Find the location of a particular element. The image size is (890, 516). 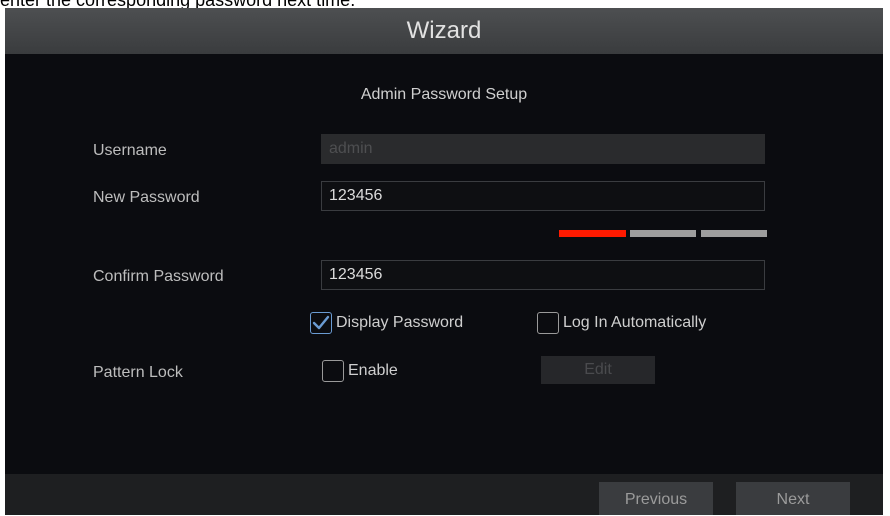

username-label: Username is located at coordinates (130, 150).